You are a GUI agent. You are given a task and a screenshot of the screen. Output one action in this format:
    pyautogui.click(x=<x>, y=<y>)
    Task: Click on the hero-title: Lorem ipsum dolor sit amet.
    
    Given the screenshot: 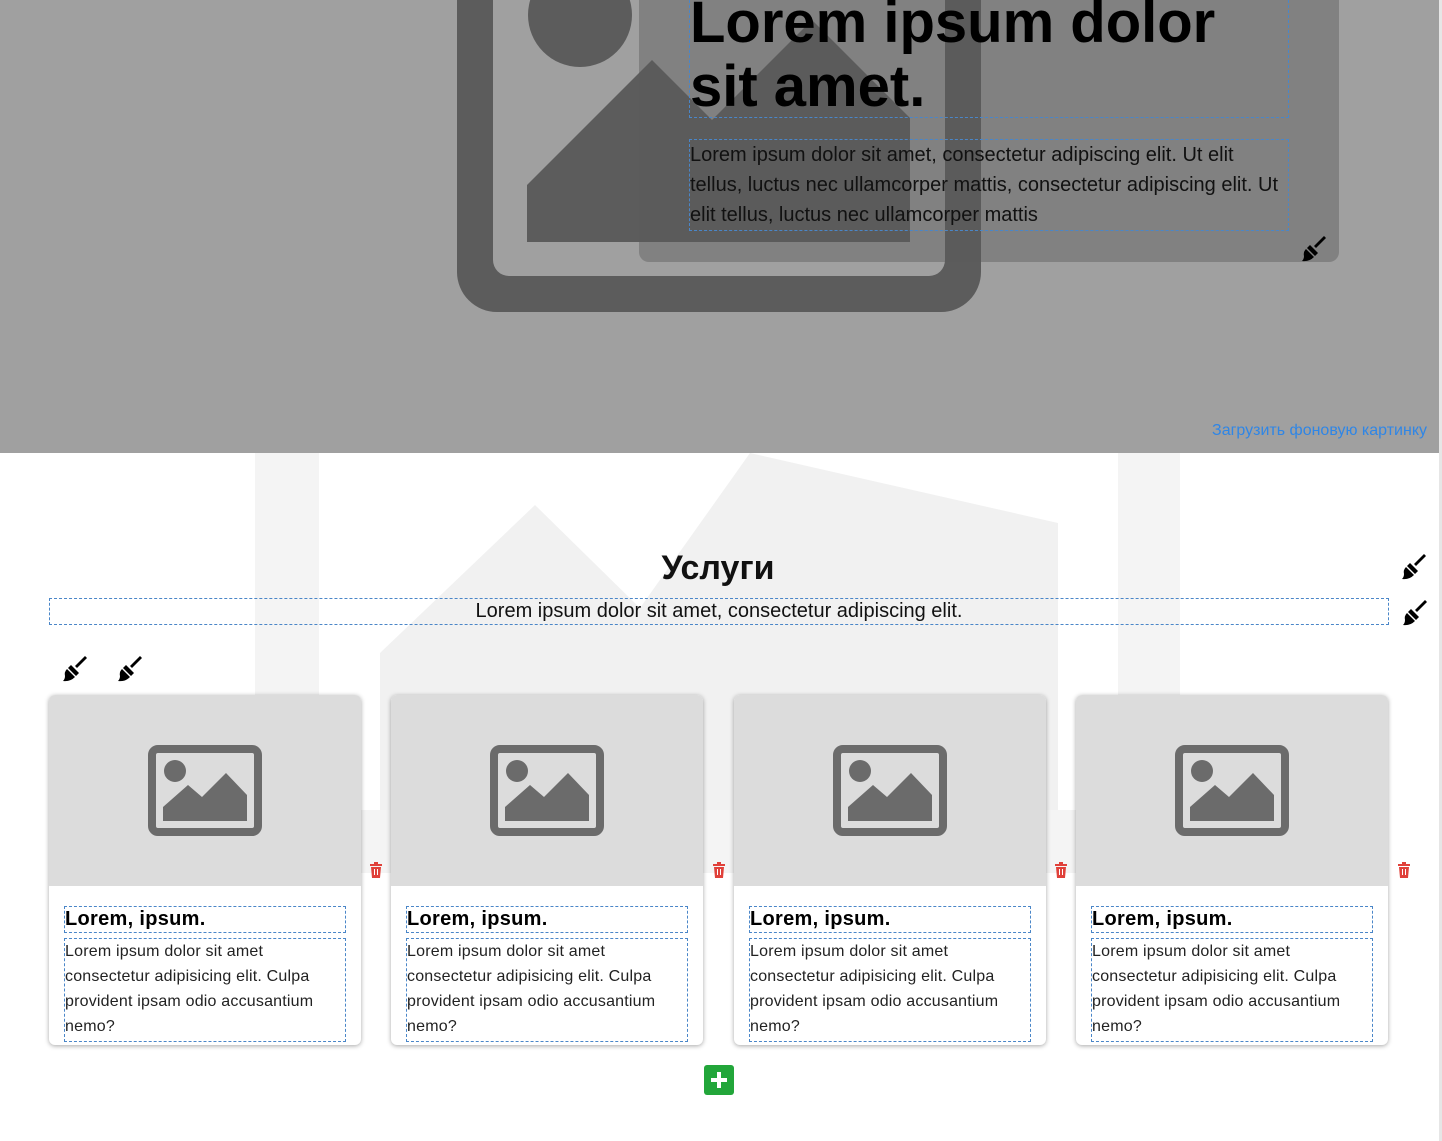 What is the action you would take?
    pyautogui.click(x=989, y=59)
    